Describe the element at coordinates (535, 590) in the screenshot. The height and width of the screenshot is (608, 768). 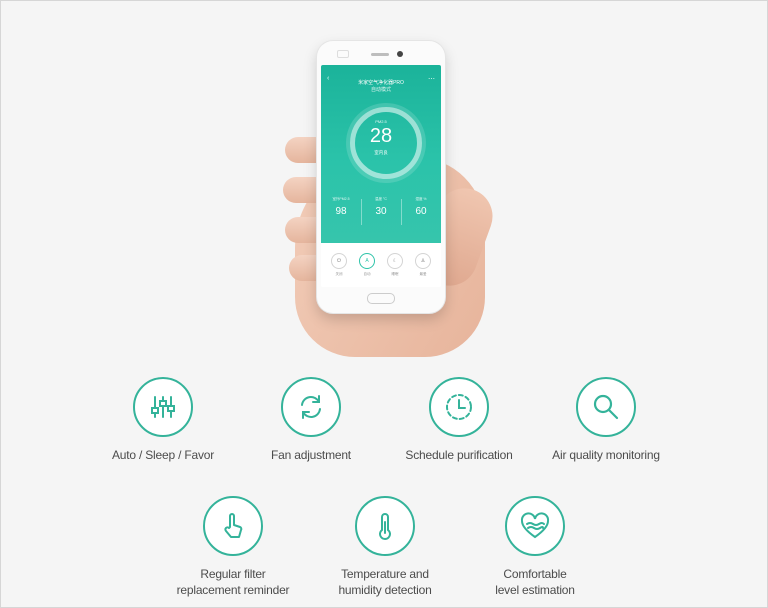
I see `feature-label-line: level estimation` at that location.